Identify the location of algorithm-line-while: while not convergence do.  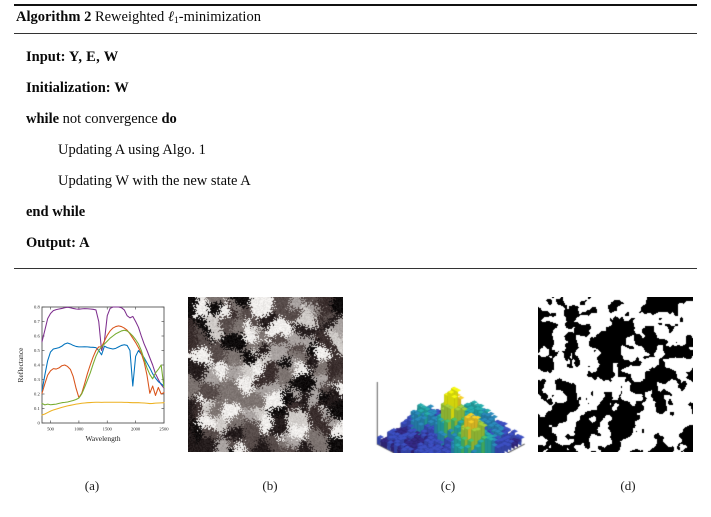
(355, 119).